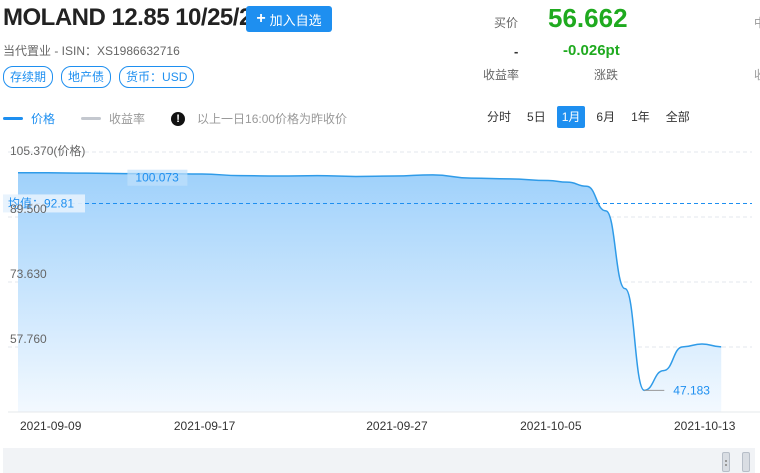 This screenshot has width=760, height=473. What do you see at coordinates (91, 118) in the screenshot?
I see `yield-swatch` at bounding box center [91, 118].